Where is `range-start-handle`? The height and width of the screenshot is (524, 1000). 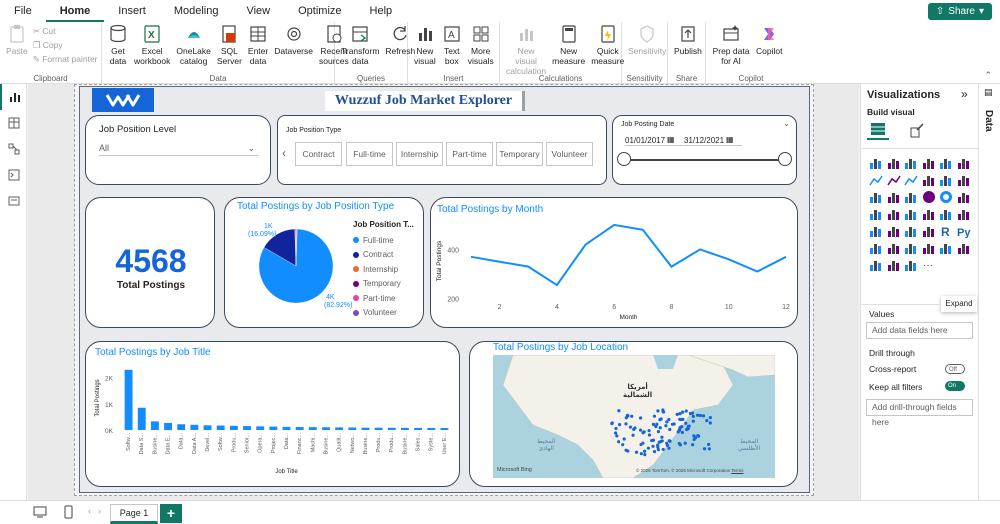
range-start-handle is located at coordinates (624, 159).